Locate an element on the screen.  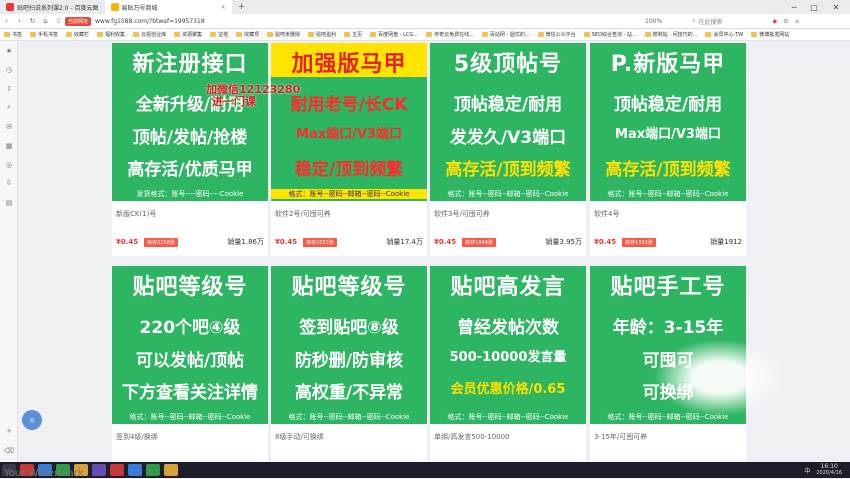
banner-line: 会员优惠价格/0.65 is located at coordinates (508, 389).